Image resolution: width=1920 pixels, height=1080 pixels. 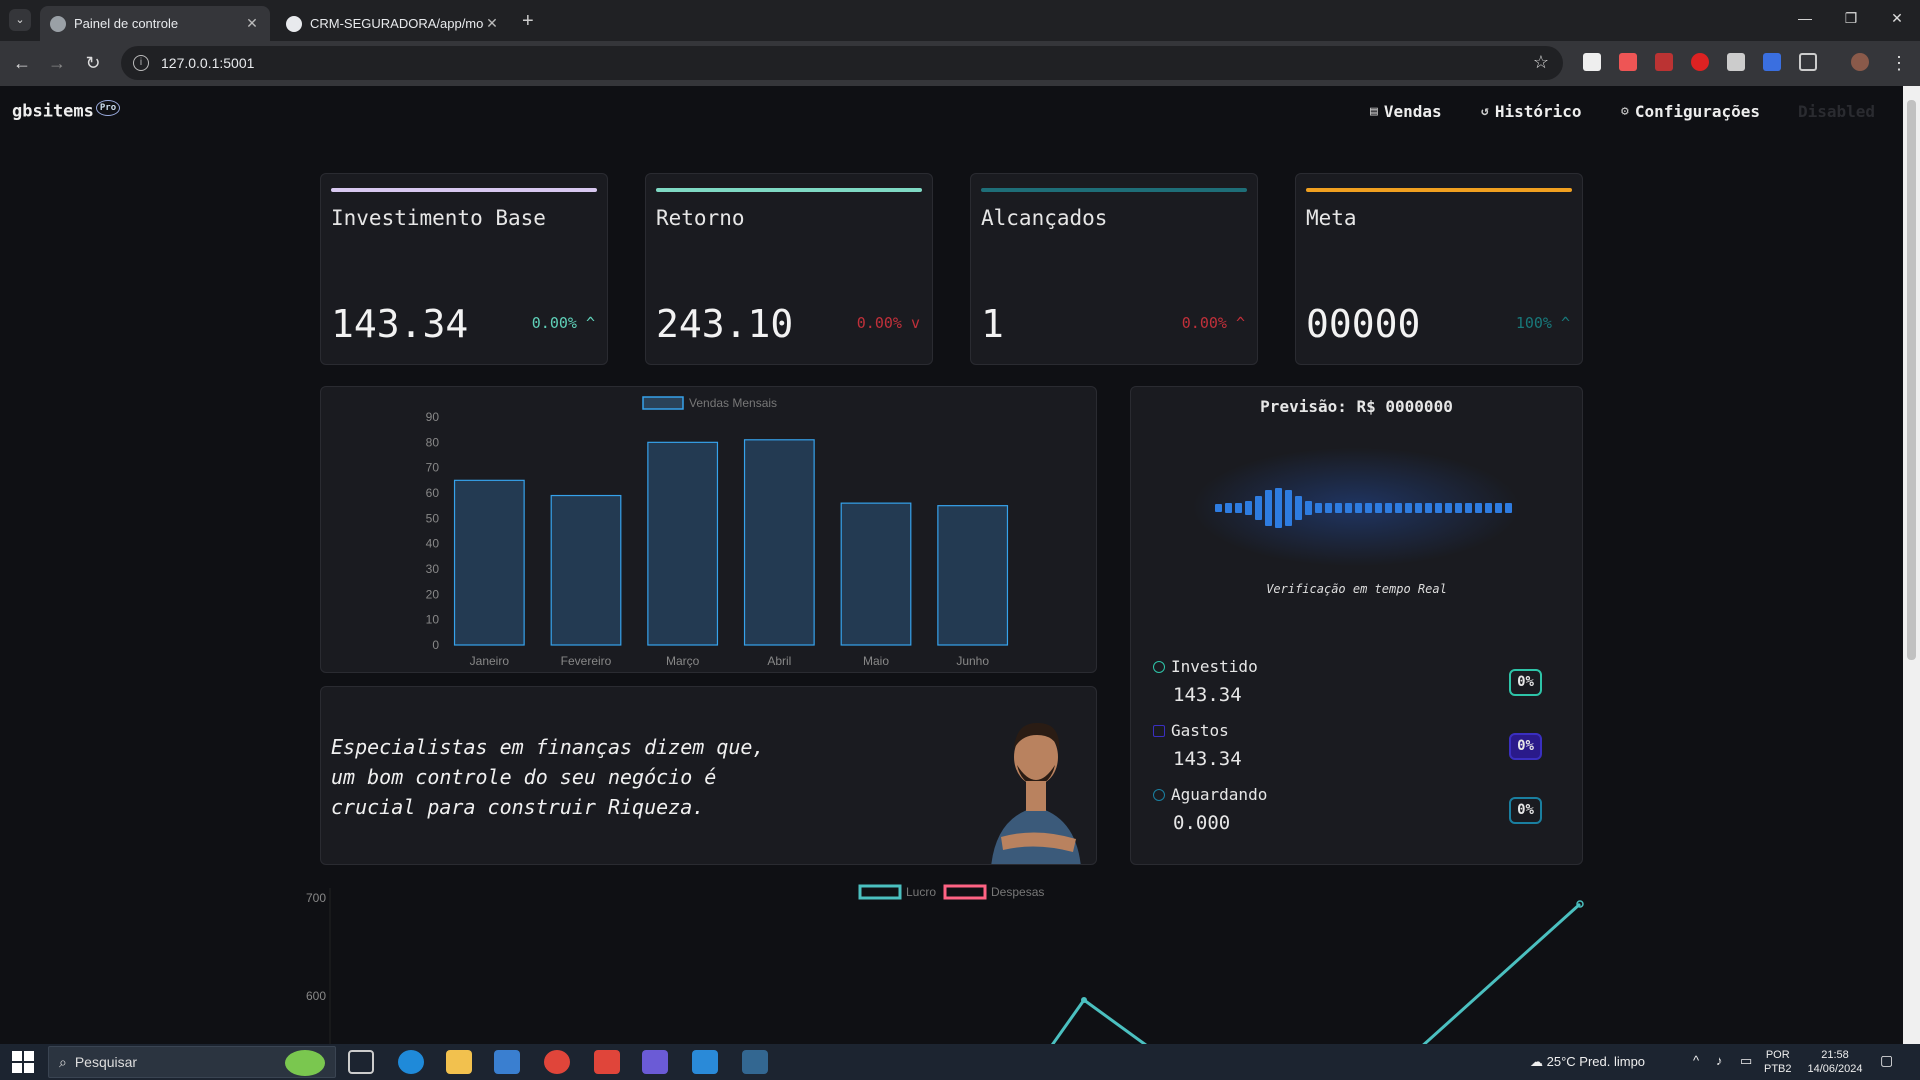 I want to click on brand-logo: gbsitems Pro, so click(x=66, y=111).